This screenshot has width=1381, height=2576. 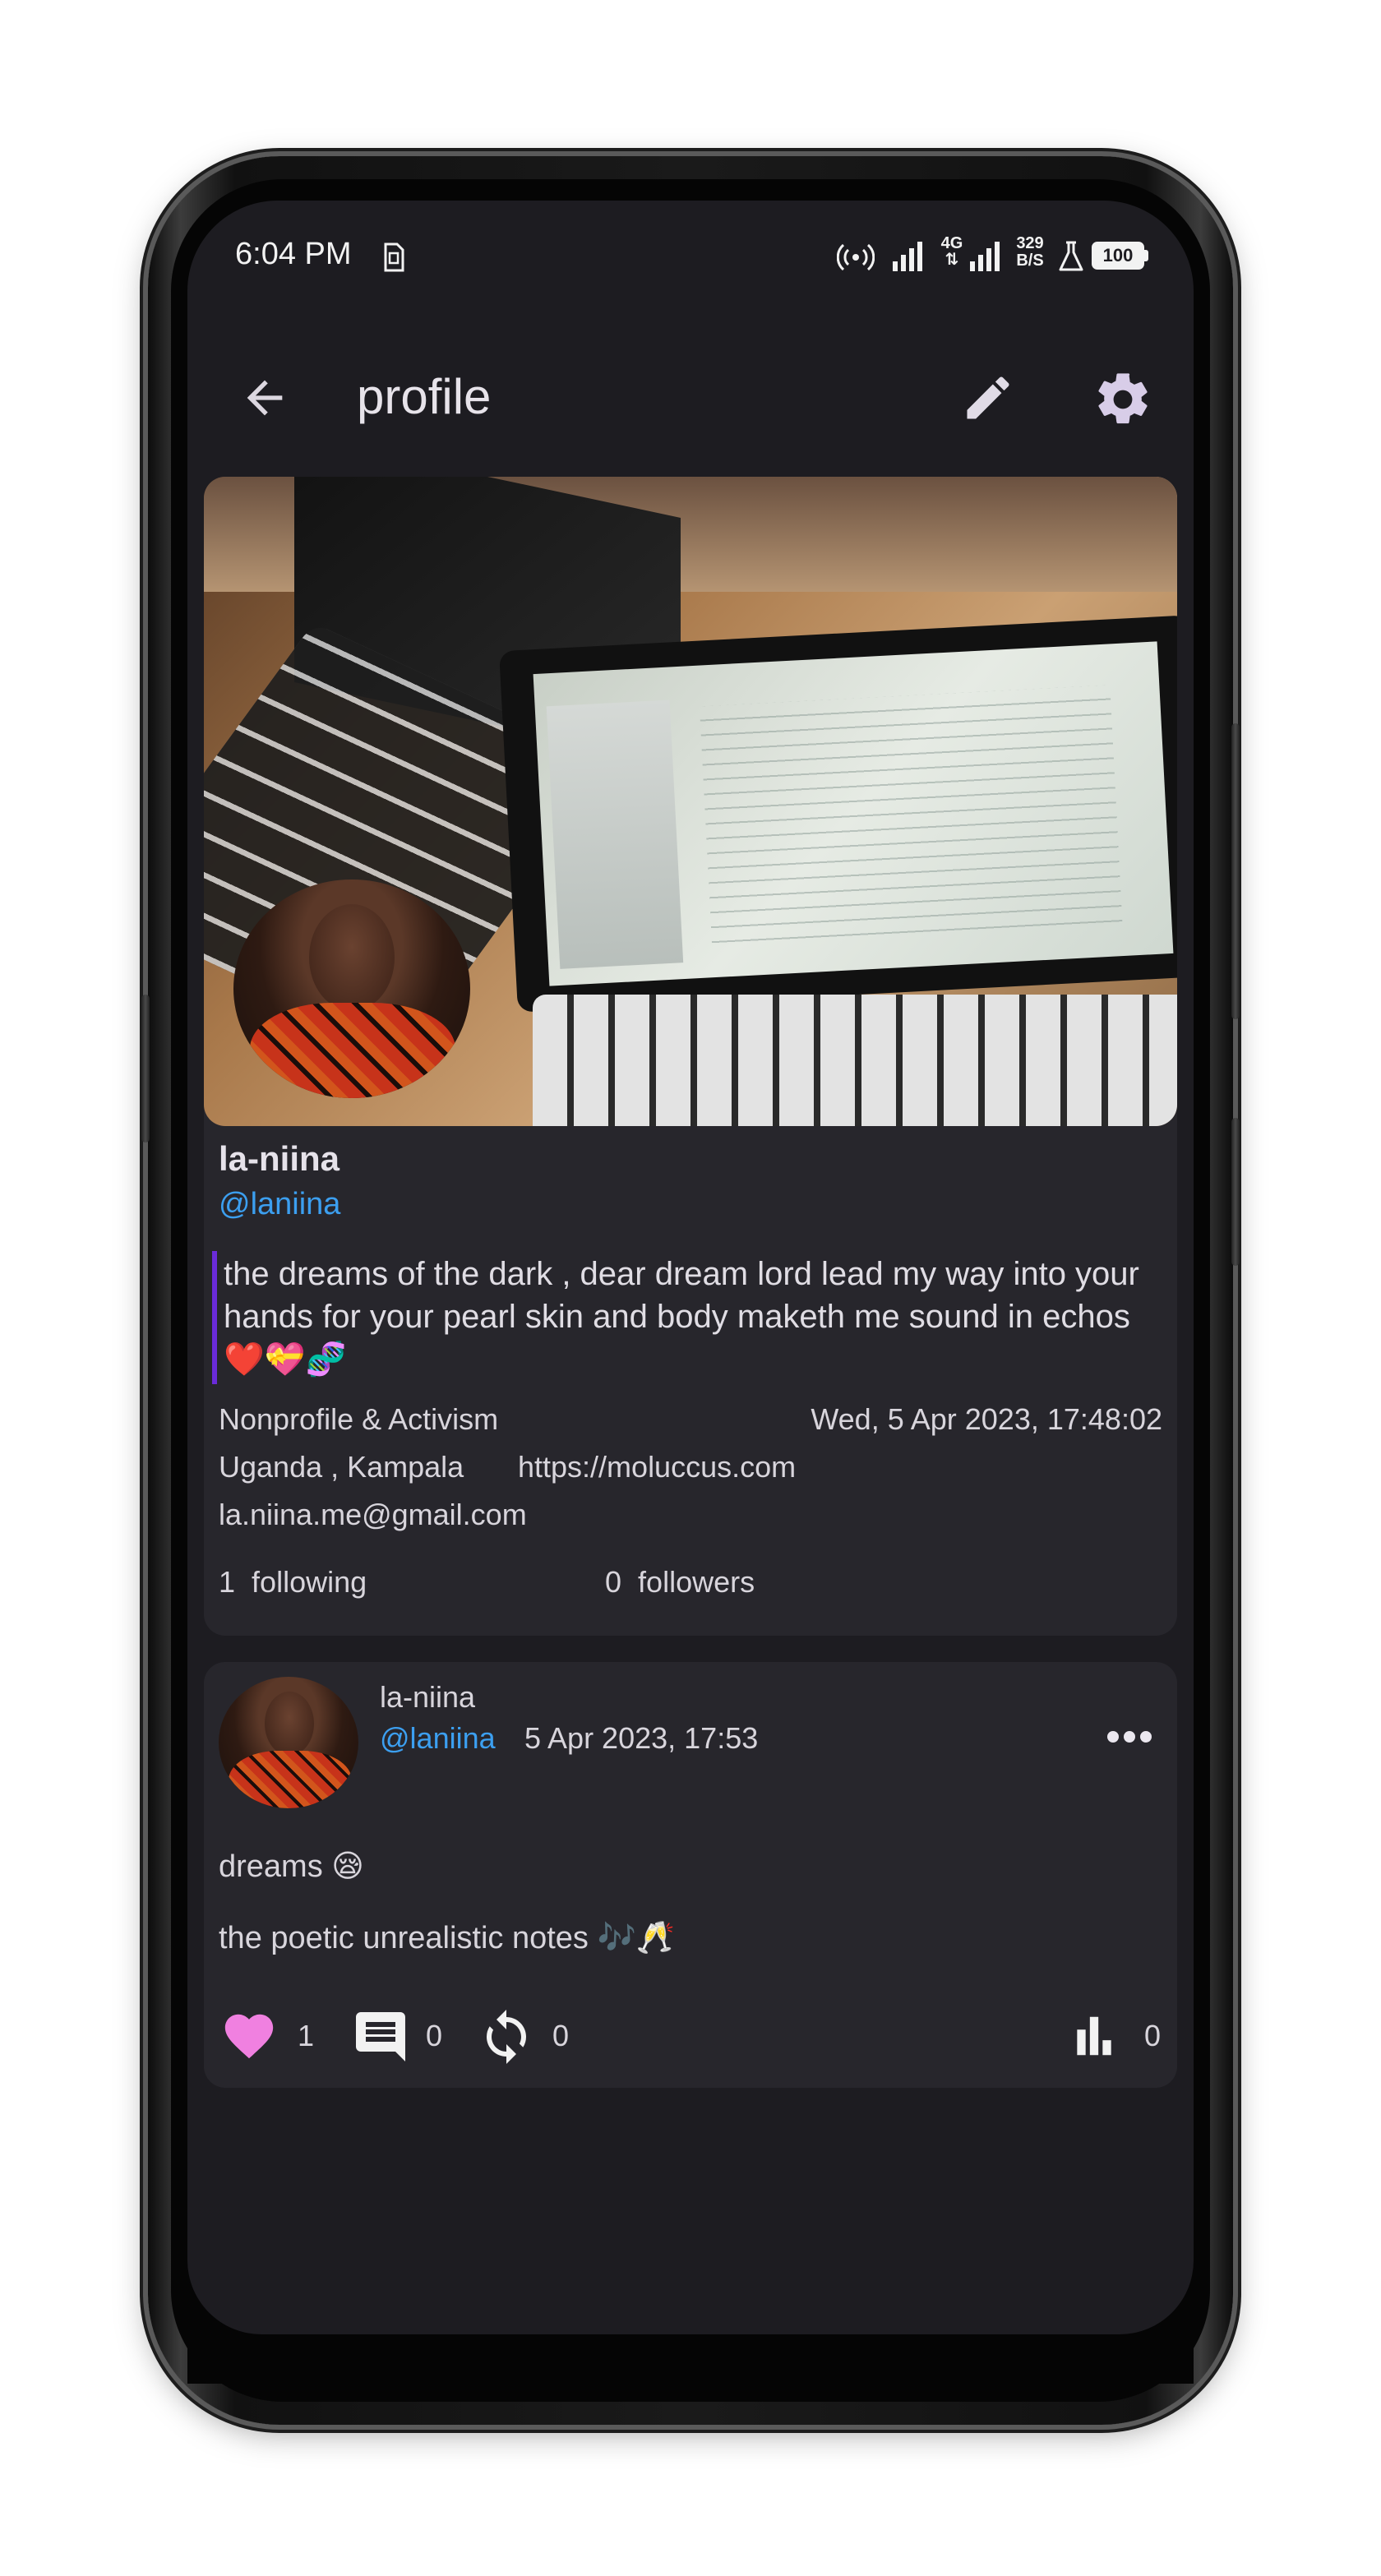 What do you see at coordinates (641, 1738) in the screenshot?
I see `post-timestamp: 5 Apr 2023, 17:53` at bounding box center [641, 1738].